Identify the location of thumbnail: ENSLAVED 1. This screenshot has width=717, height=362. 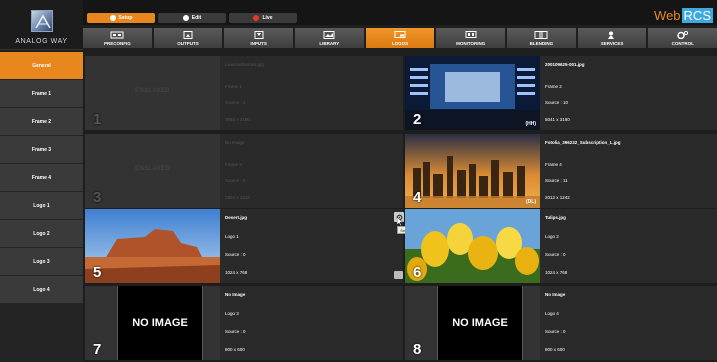
(152, 93).